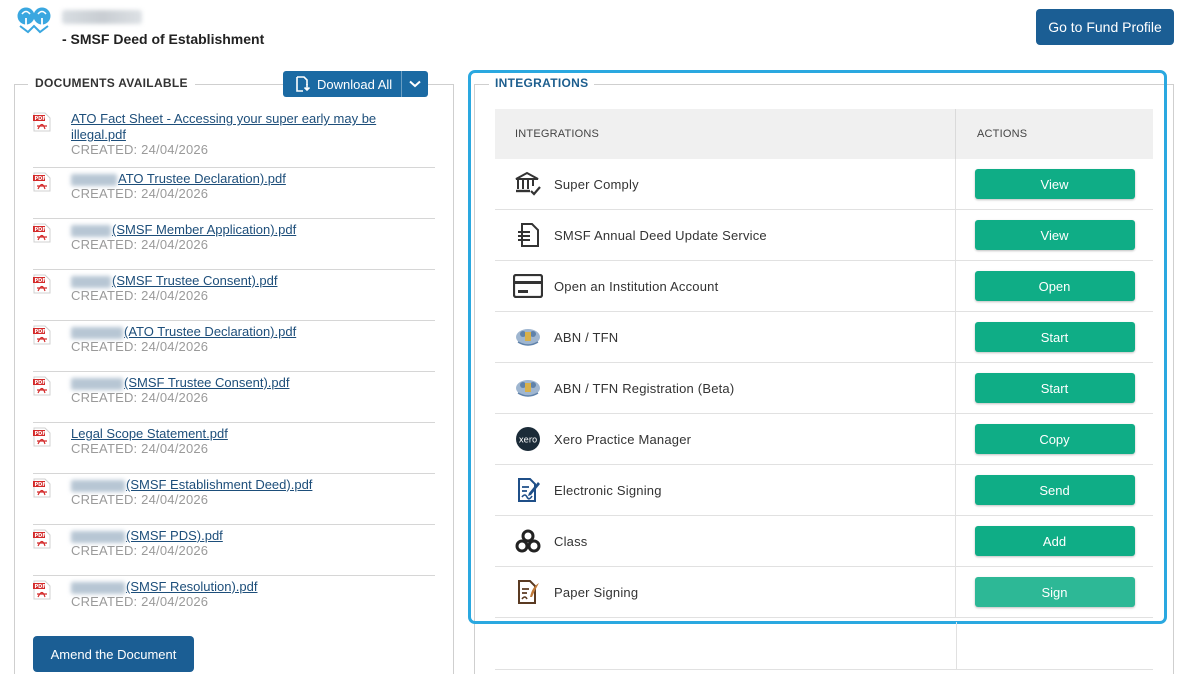 This screenshot has height=674, width=1180. I want to click on integration-cell: ABN / TFN, so click(725, 337).